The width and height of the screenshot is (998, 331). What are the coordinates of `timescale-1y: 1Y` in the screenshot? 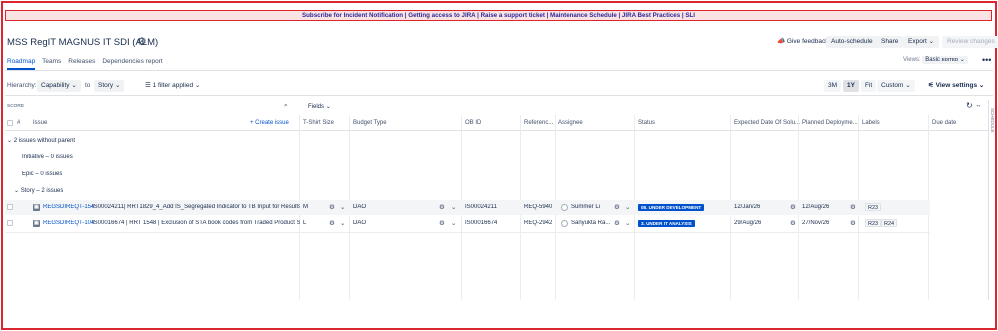 It's located at (851, 86).